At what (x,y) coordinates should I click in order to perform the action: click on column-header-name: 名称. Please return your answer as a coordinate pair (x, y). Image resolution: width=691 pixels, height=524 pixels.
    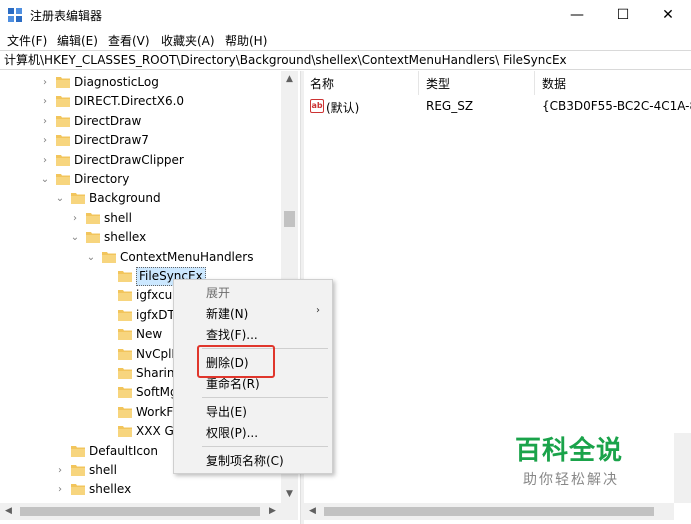
    Looking at the image, I should click on (322, 83).